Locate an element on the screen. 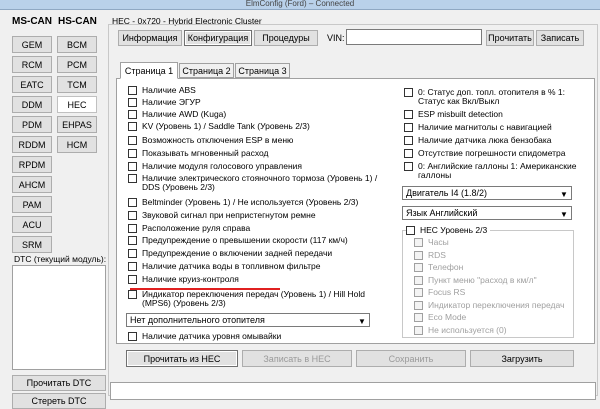 This screenshot has height=409, width=600. module-button-rpdm: RPDM is located at coordinates (32, 164).